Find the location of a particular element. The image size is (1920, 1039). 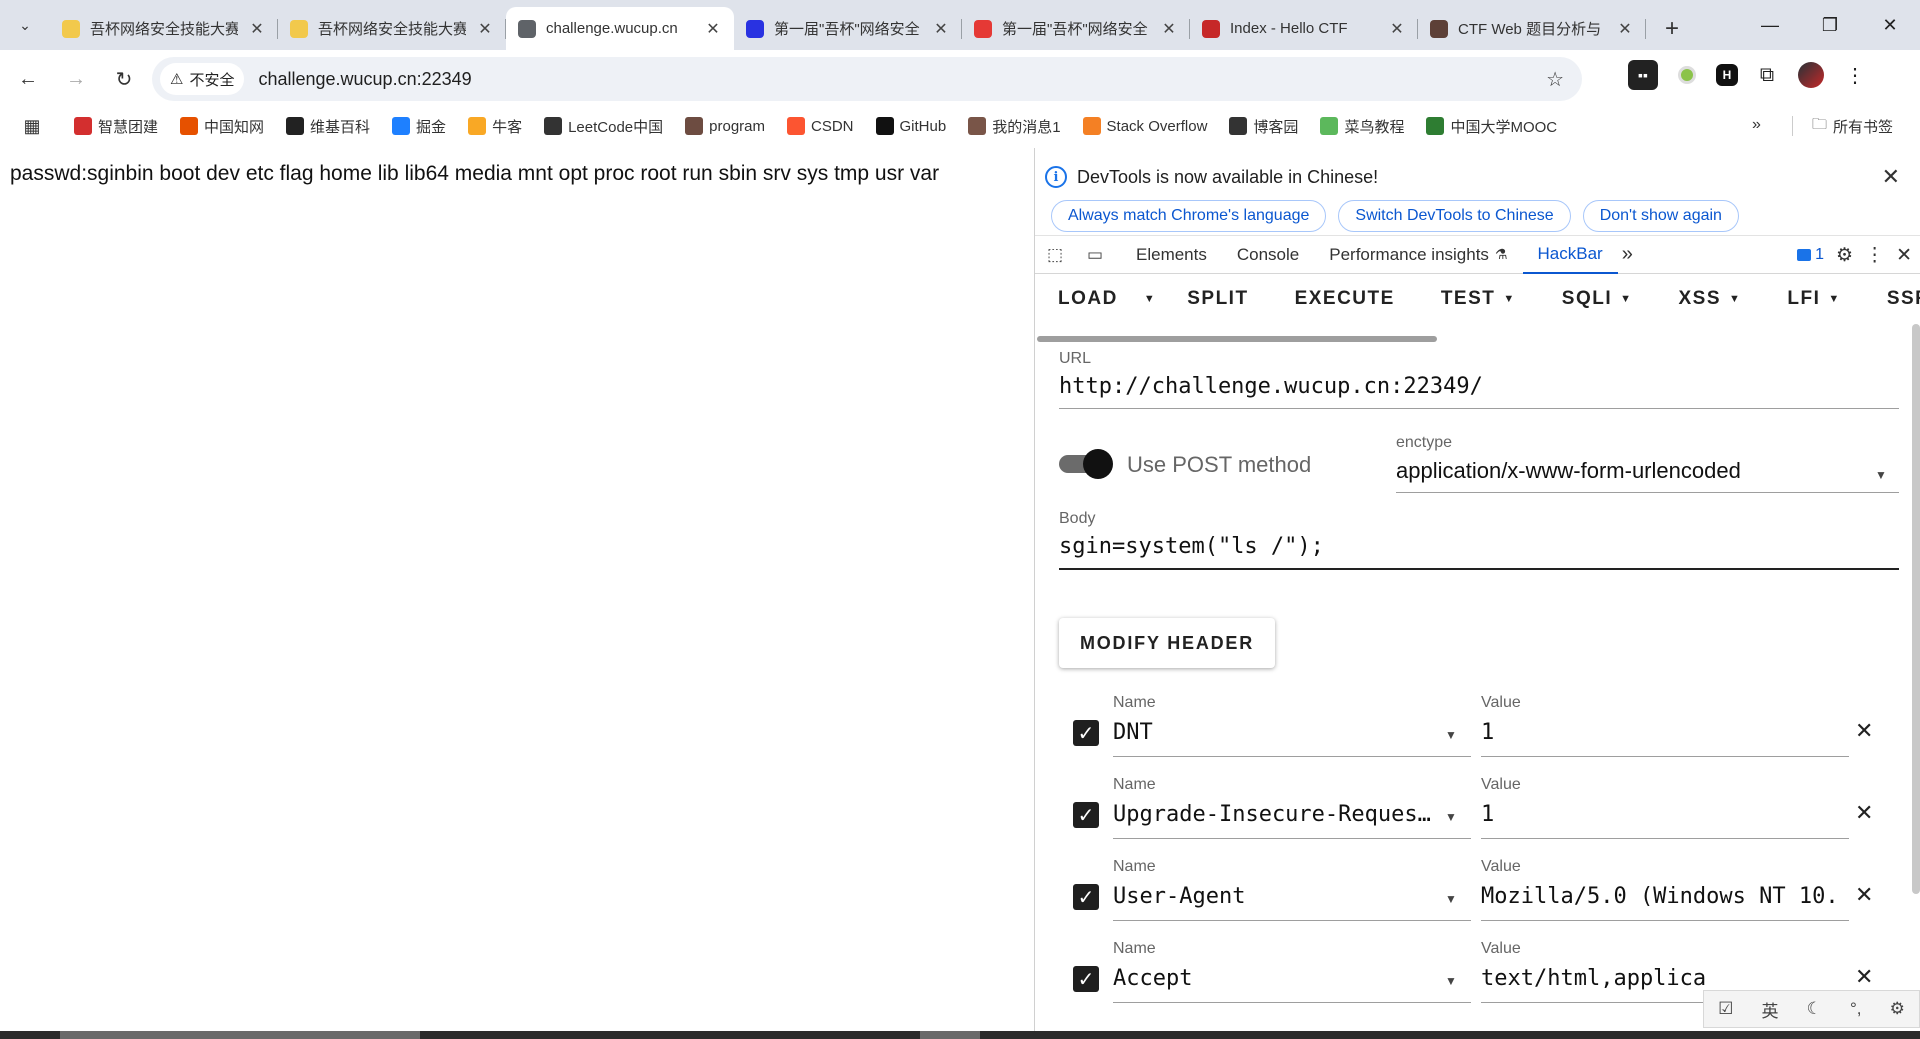

header-name-input: Accept is located at coordinates (1273, 978).